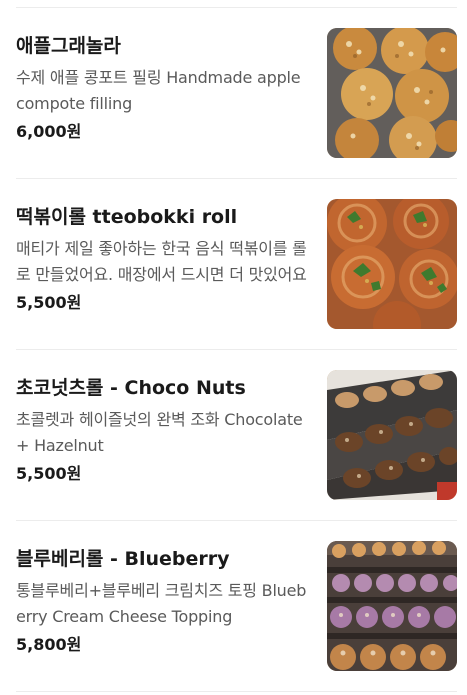  What do you see at coordinates (49, 644) in the screenshot?
I see `menu-item-price: 5,800원` at bounding box center [49, 644].